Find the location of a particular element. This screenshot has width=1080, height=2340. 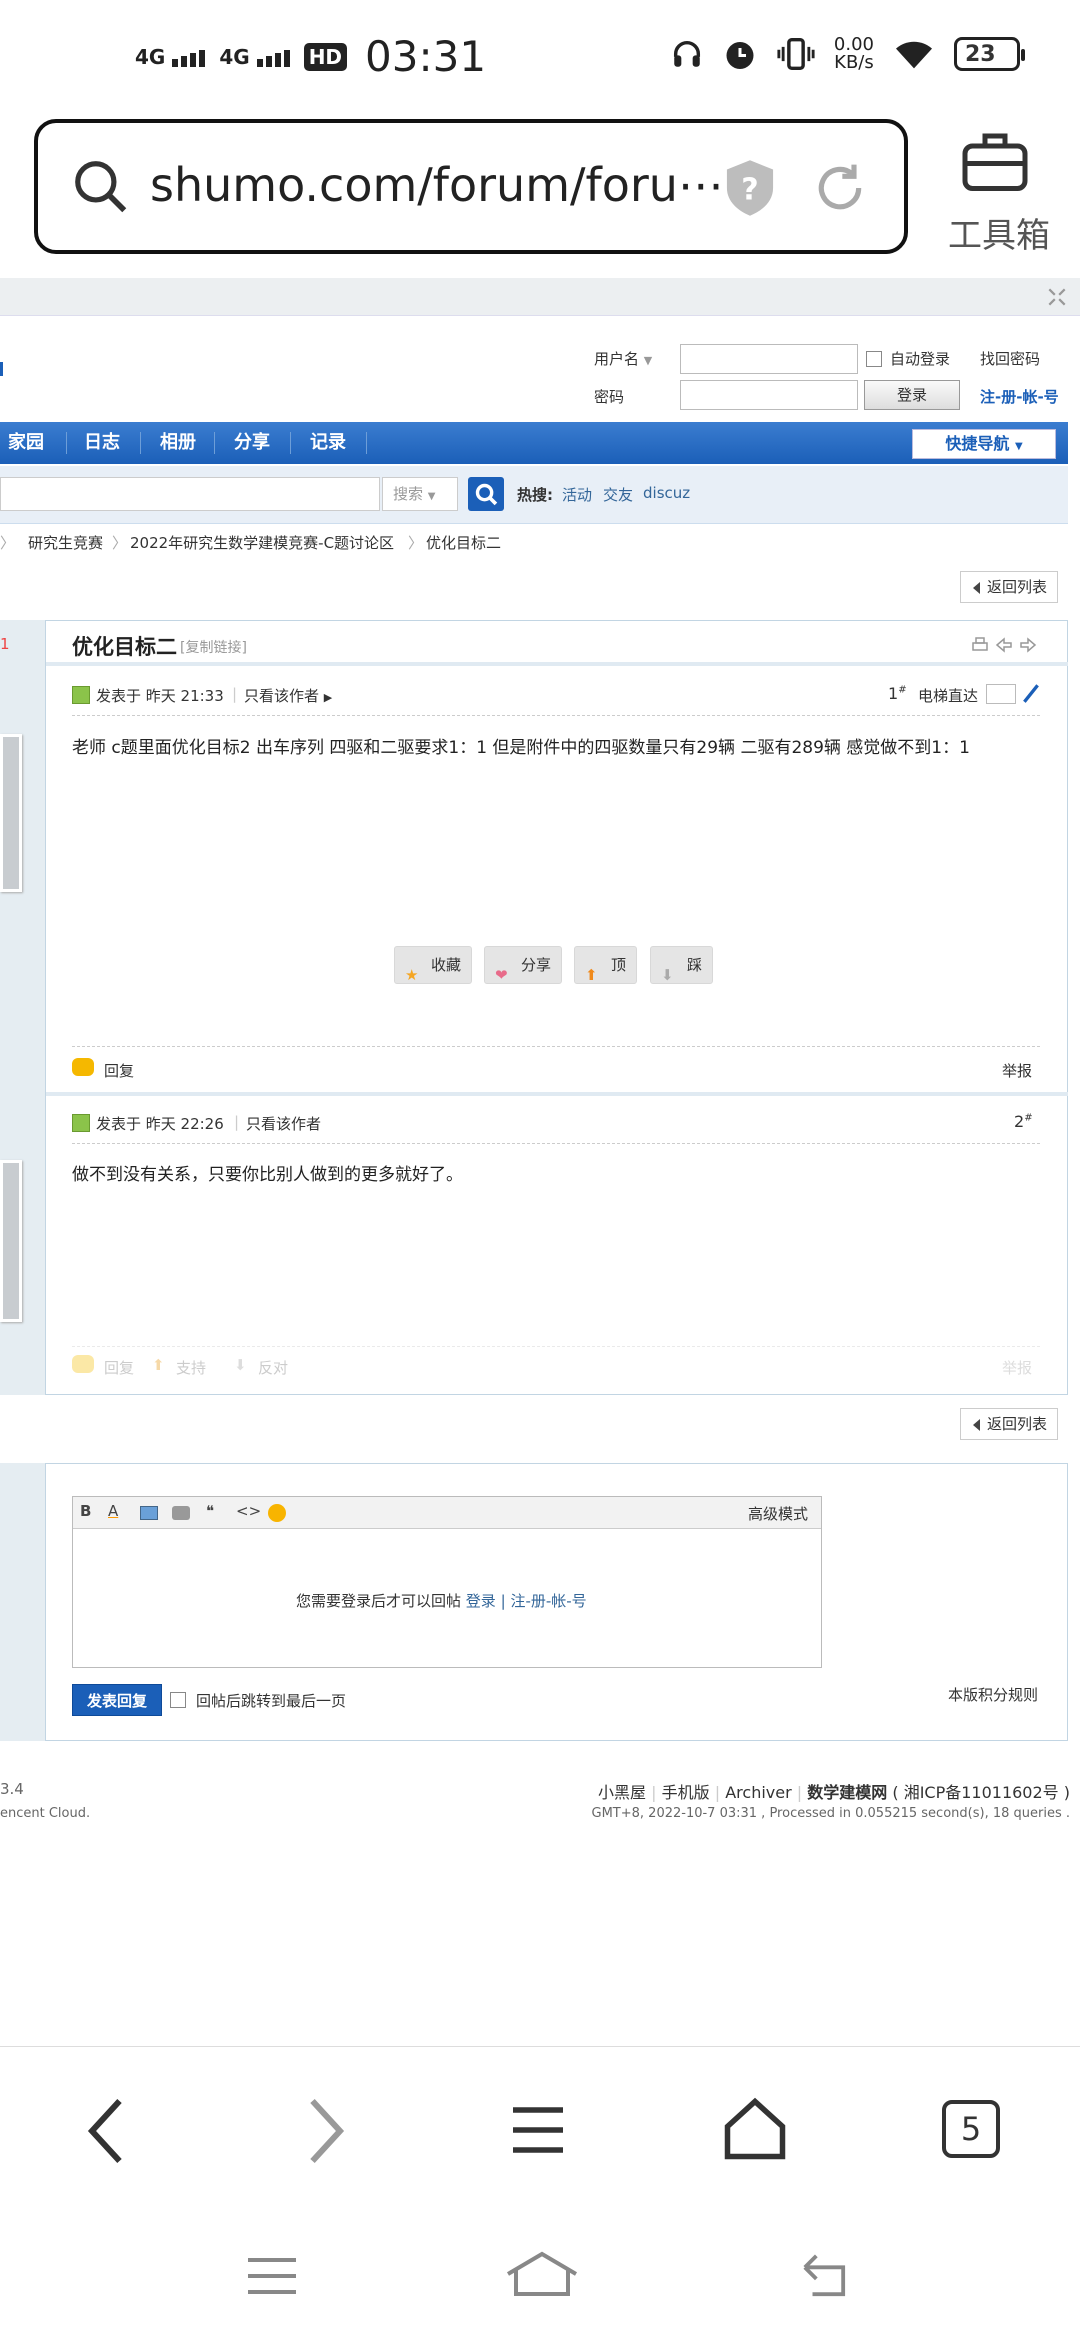

post-date: 发表于 昨天 22:26 is located at coordinates (160, 1124).